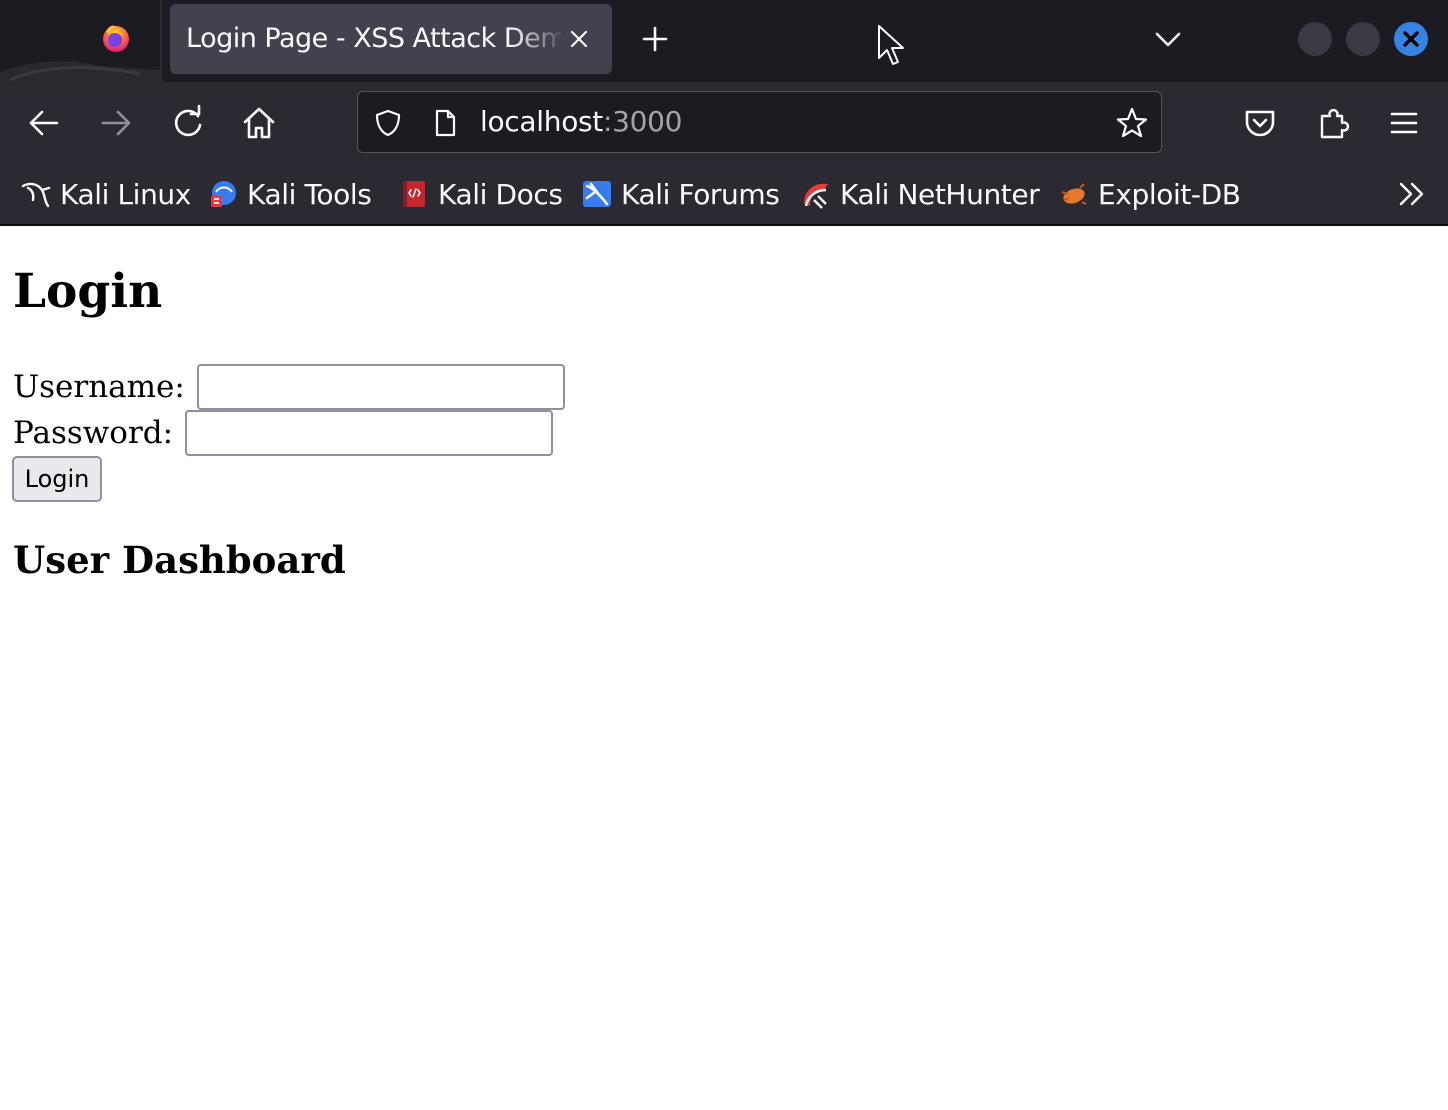 This screenshot has height=1110, width=1448. What do you see at coordinates (940, 194) in the screenshot?
I see `bookmark-label: Kali NetHunter` at bounding box center [940, 194].